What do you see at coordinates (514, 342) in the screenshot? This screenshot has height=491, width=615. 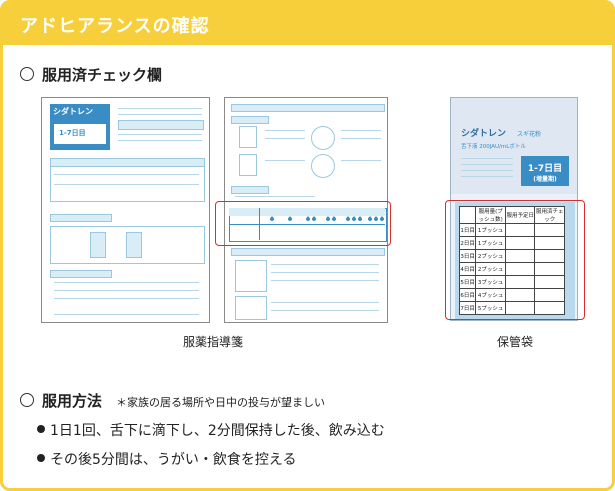 I see `bag-caption: 保管袋` at bounding box center [514, 342].